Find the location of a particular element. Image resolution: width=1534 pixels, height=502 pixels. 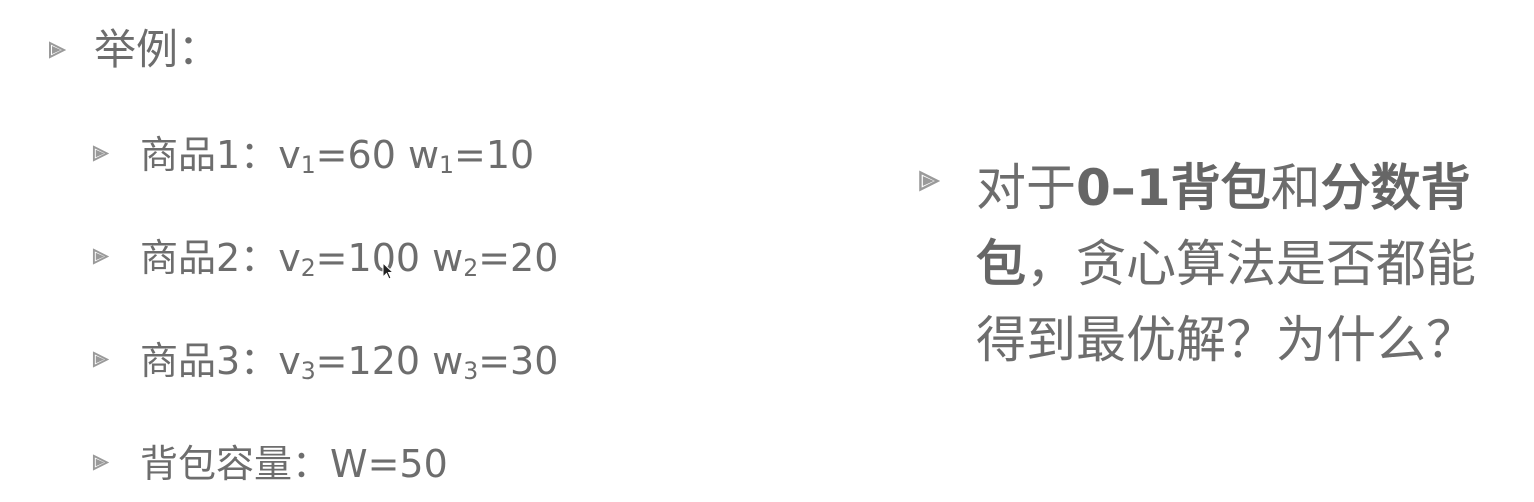

term-01-knapsack: 0–1背包 is located at coordinates (1173, 188).